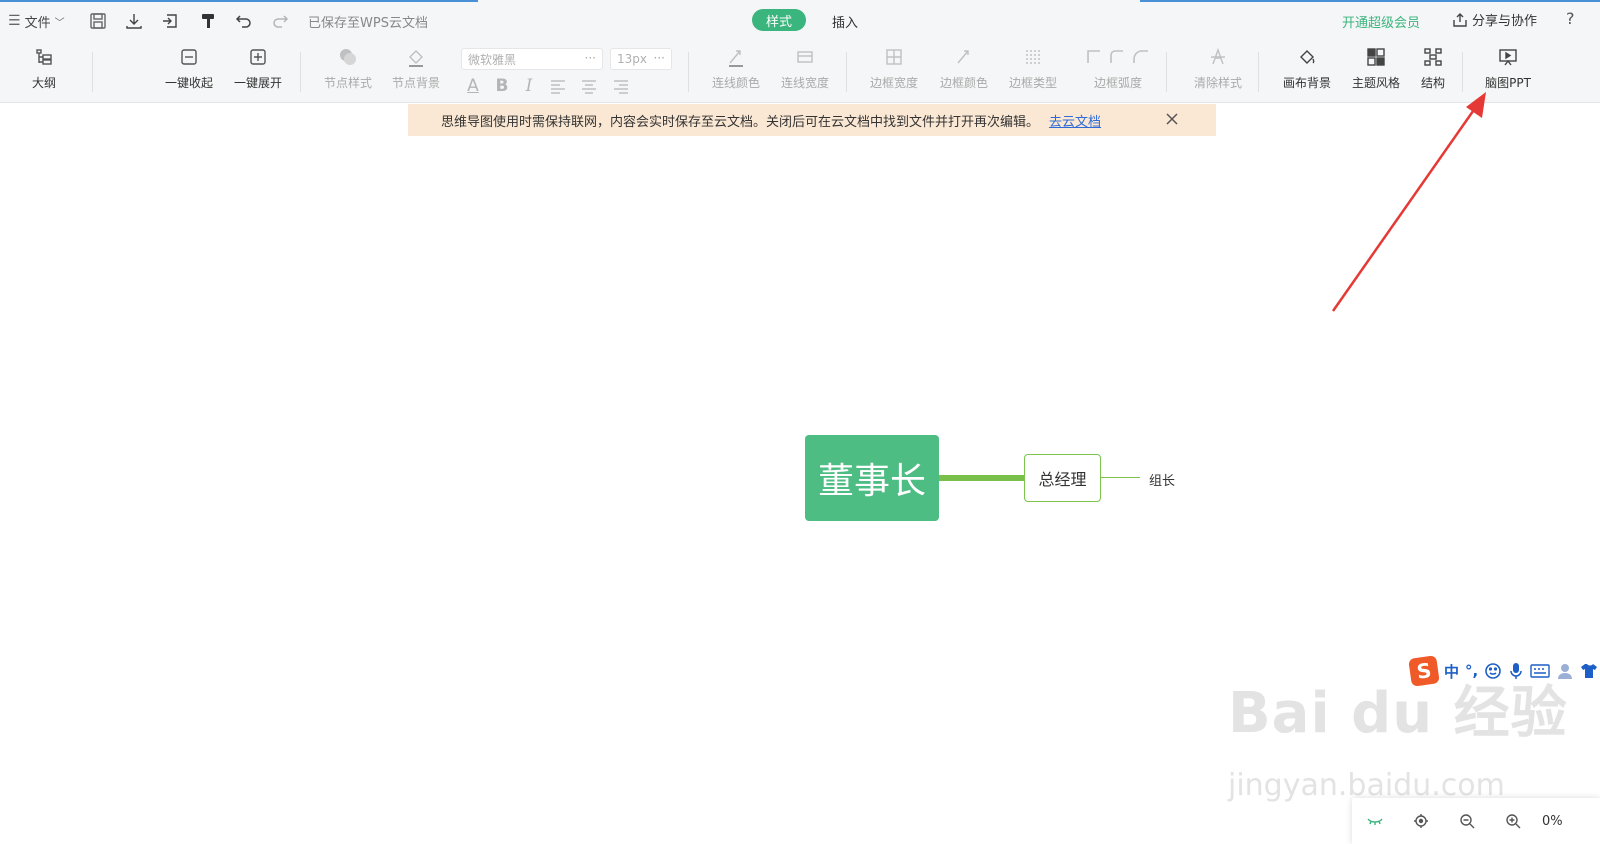 Image resolution: width=1600 pixels, height=844 pixels. Describe the element at coordinates (59, 23) in the screenshot. I see `chevron-down-icon: ﹀` at that location.